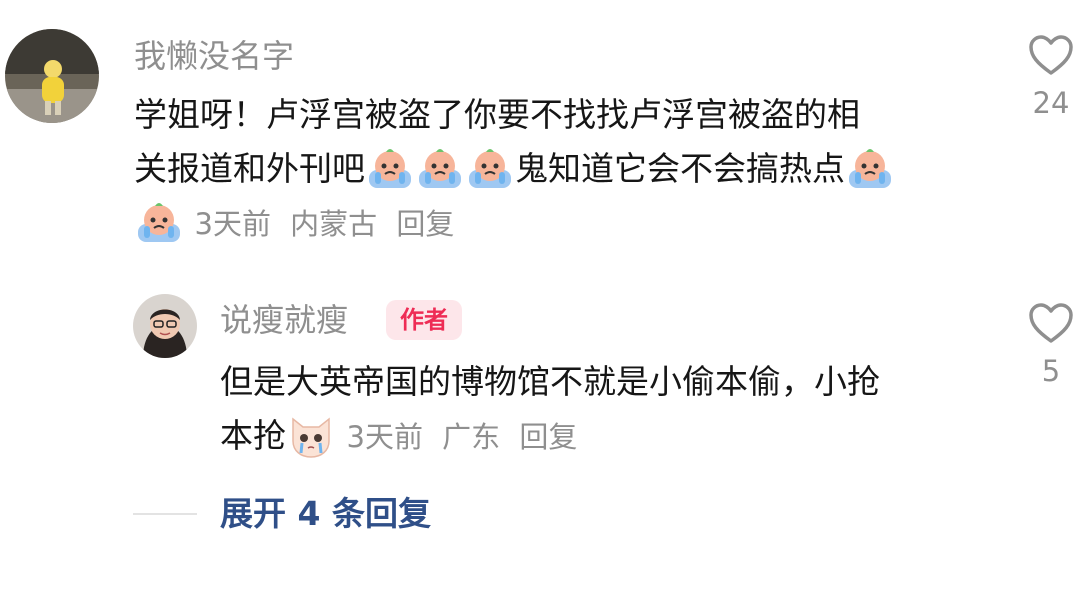  Describe the element at coordinates (165, 514) in the screenshot. I see `divider` at that location.